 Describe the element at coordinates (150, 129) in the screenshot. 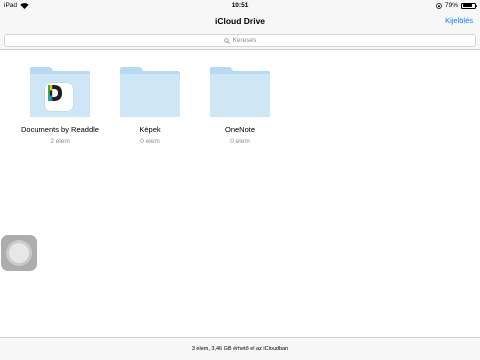

I see `file-name: Képek` at that location.